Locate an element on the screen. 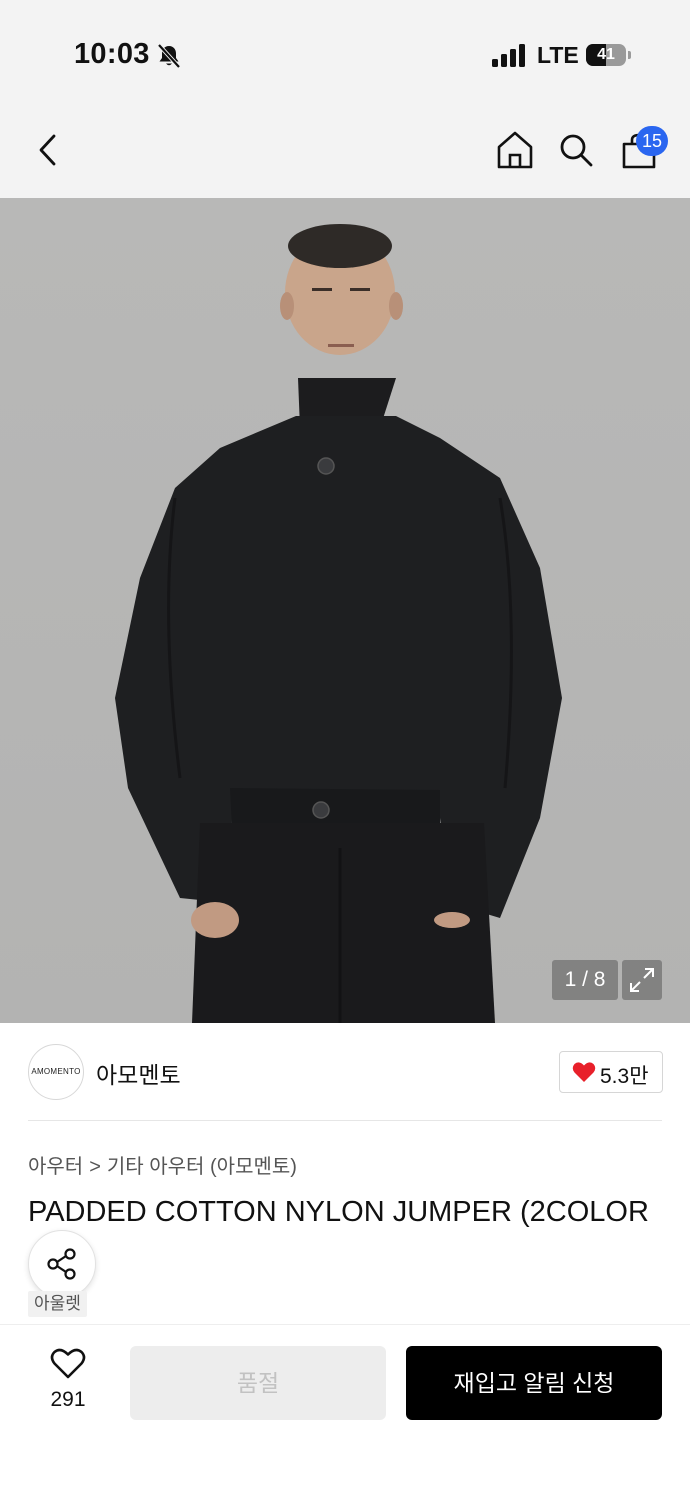  expand-arrows-icon is located at coordinates (642, 980).